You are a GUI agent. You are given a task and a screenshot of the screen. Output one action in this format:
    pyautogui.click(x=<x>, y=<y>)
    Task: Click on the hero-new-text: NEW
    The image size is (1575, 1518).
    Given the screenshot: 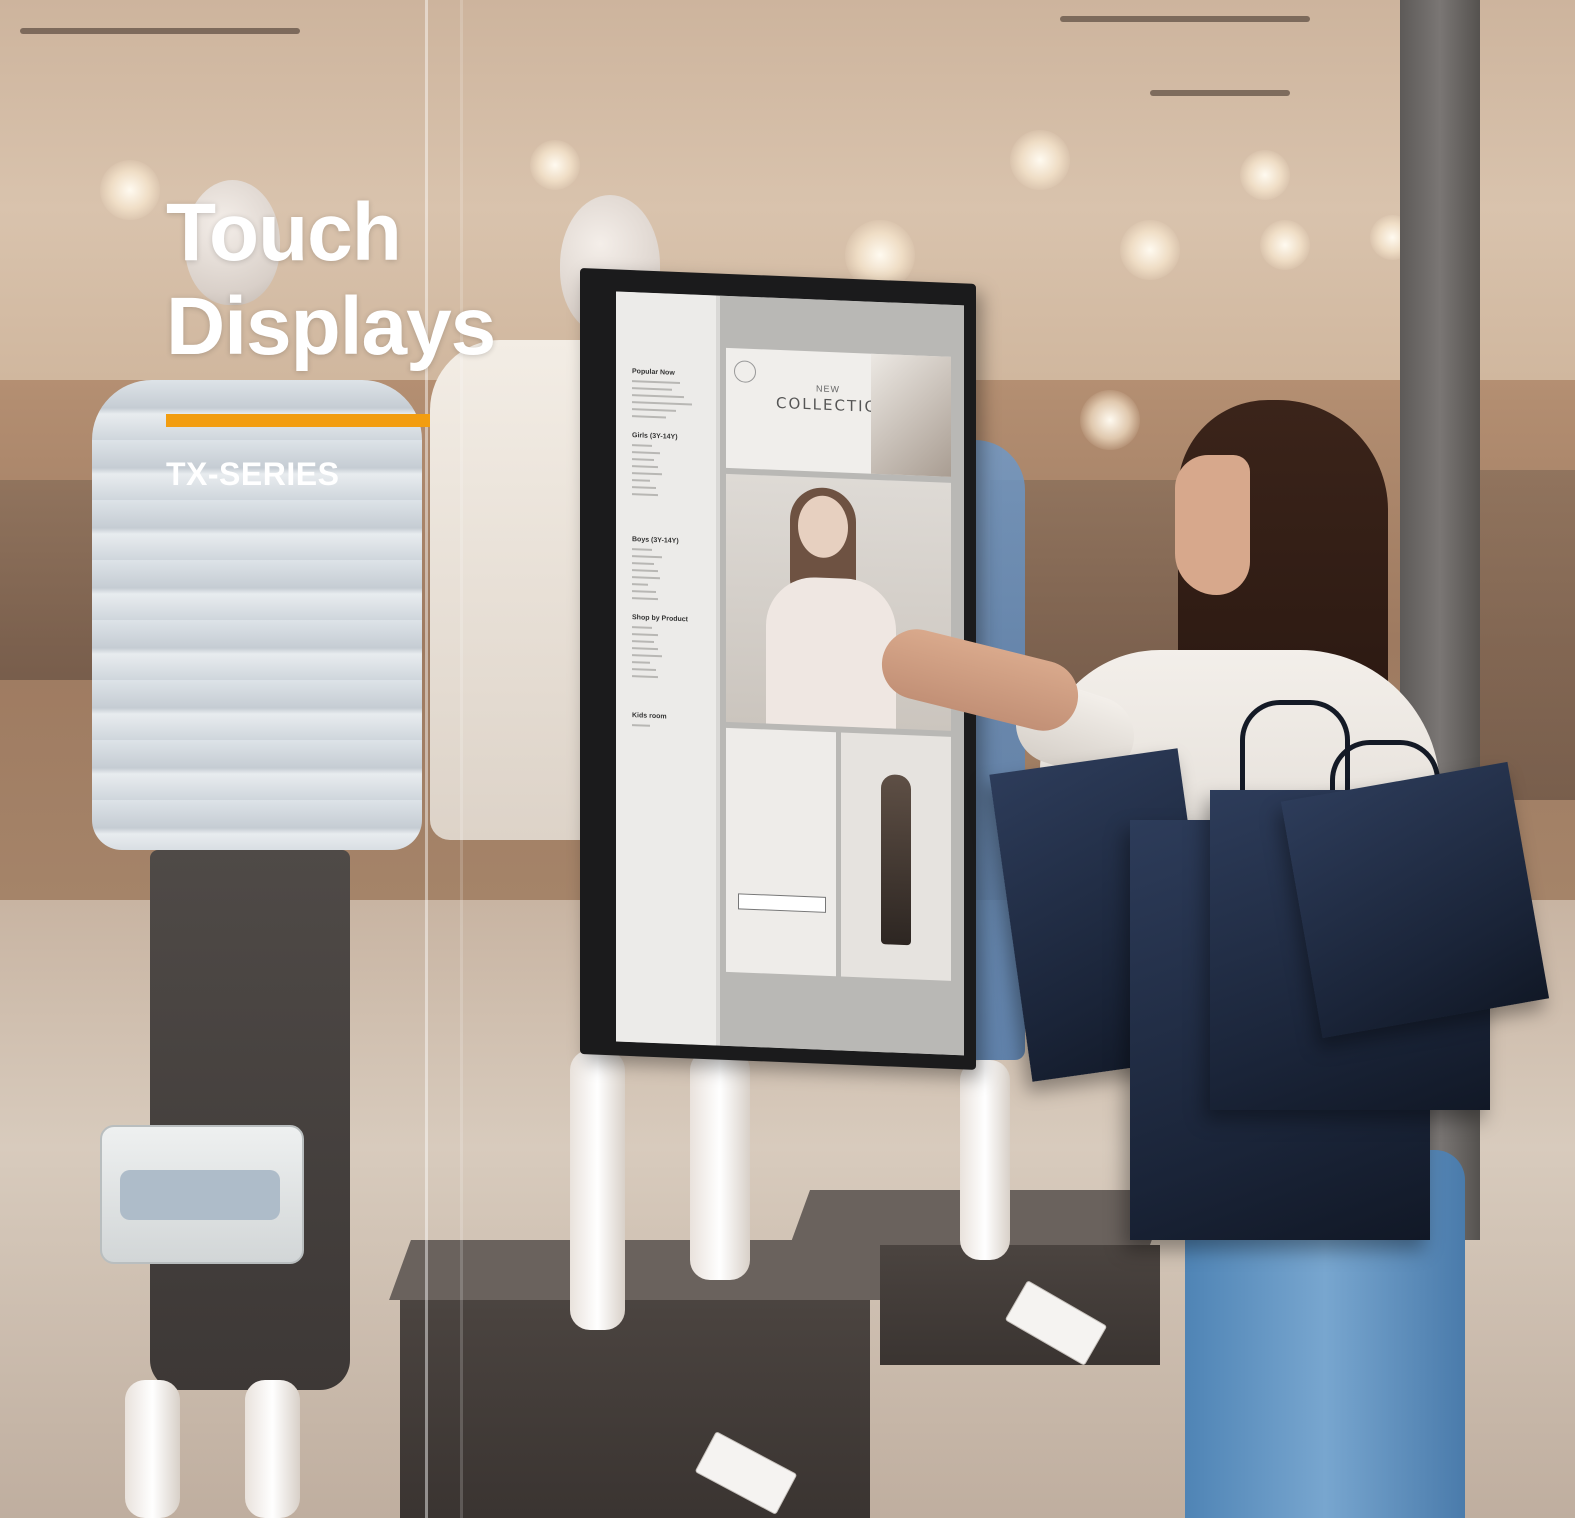 What is the action you would take?
    pyautogui.click(x=828, y=389)
    